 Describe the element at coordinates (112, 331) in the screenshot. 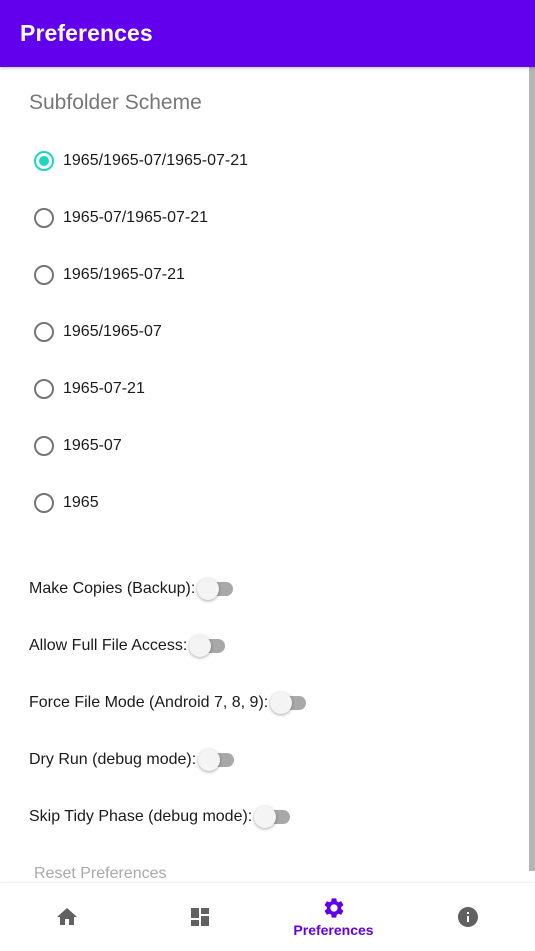

I see `radio-label: 1965/1965-07` at that location.